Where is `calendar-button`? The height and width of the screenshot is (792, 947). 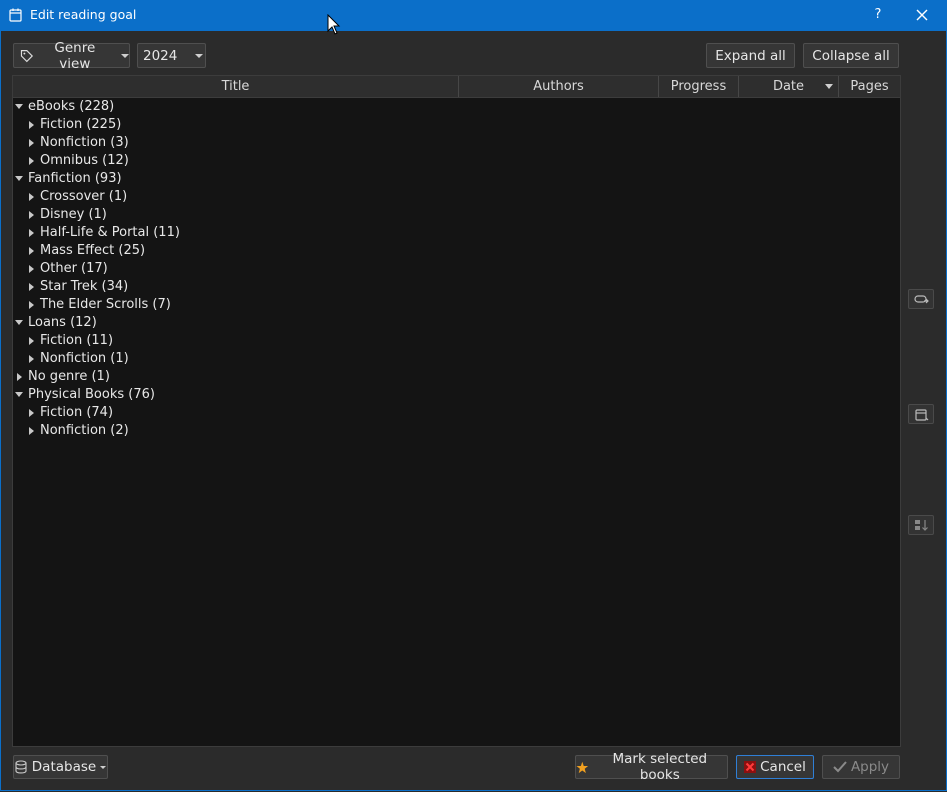
calendar-button is located at coordinates (921, 414).